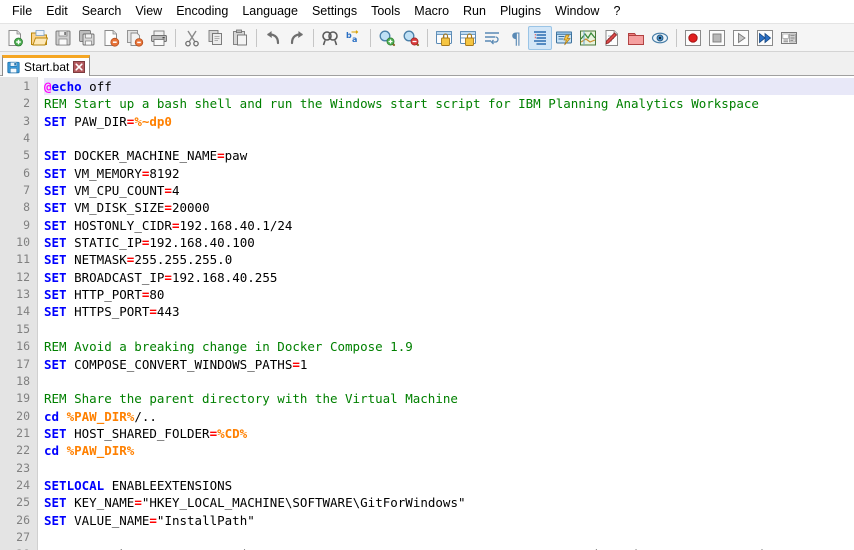 This screenshot has height=550, width=854. Describe the element at coordinates (468, 38) in the screenshot. I see `toolbar-button-sync-horizontal-scroll` at that location.